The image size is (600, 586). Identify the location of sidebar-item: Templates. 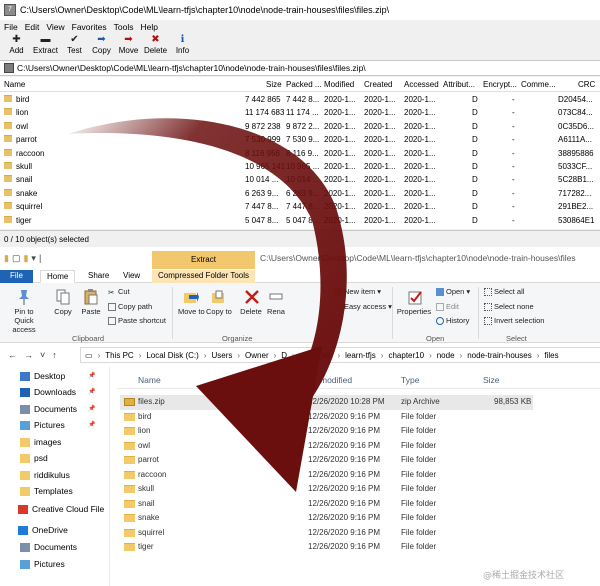
(46, 491).